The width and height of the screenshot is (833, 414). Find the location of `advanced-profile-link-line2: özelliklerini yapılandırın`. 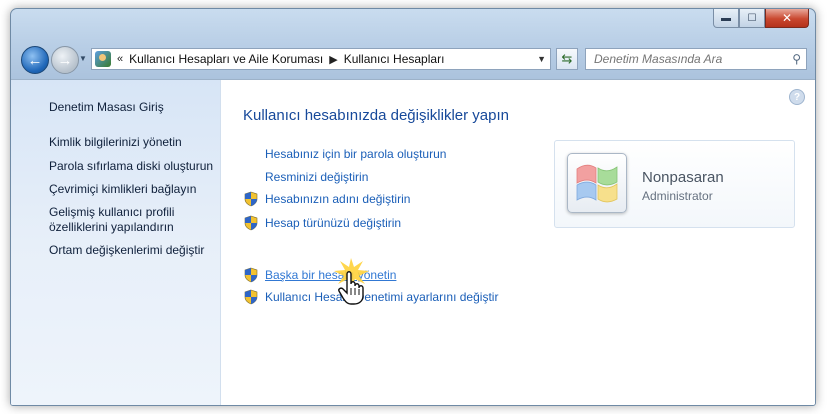

advanced-profile-link-line2: özelliklerini yapılandırın is located at coordinates (111, 227).